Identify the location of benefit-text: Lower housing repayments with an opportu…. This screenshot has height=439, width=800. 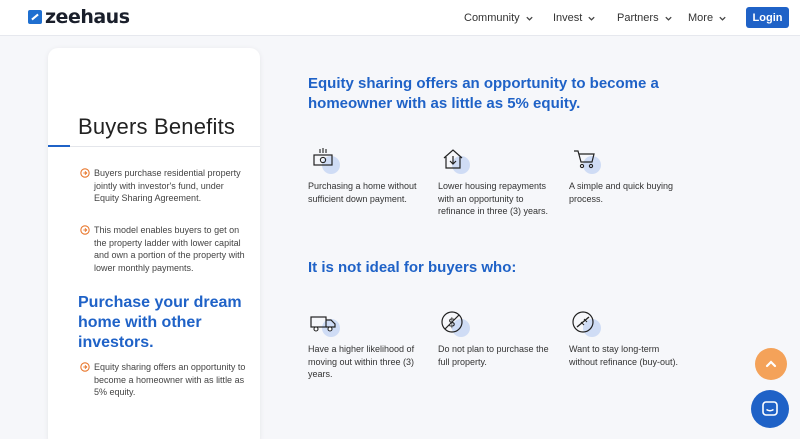
(493, 198).